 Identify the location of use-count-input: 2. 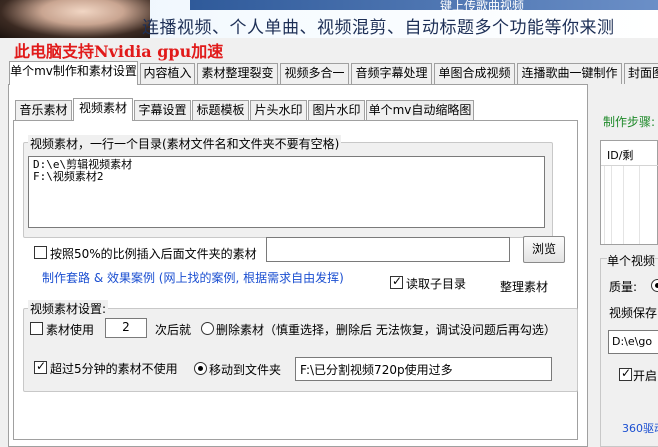
(126, 328).